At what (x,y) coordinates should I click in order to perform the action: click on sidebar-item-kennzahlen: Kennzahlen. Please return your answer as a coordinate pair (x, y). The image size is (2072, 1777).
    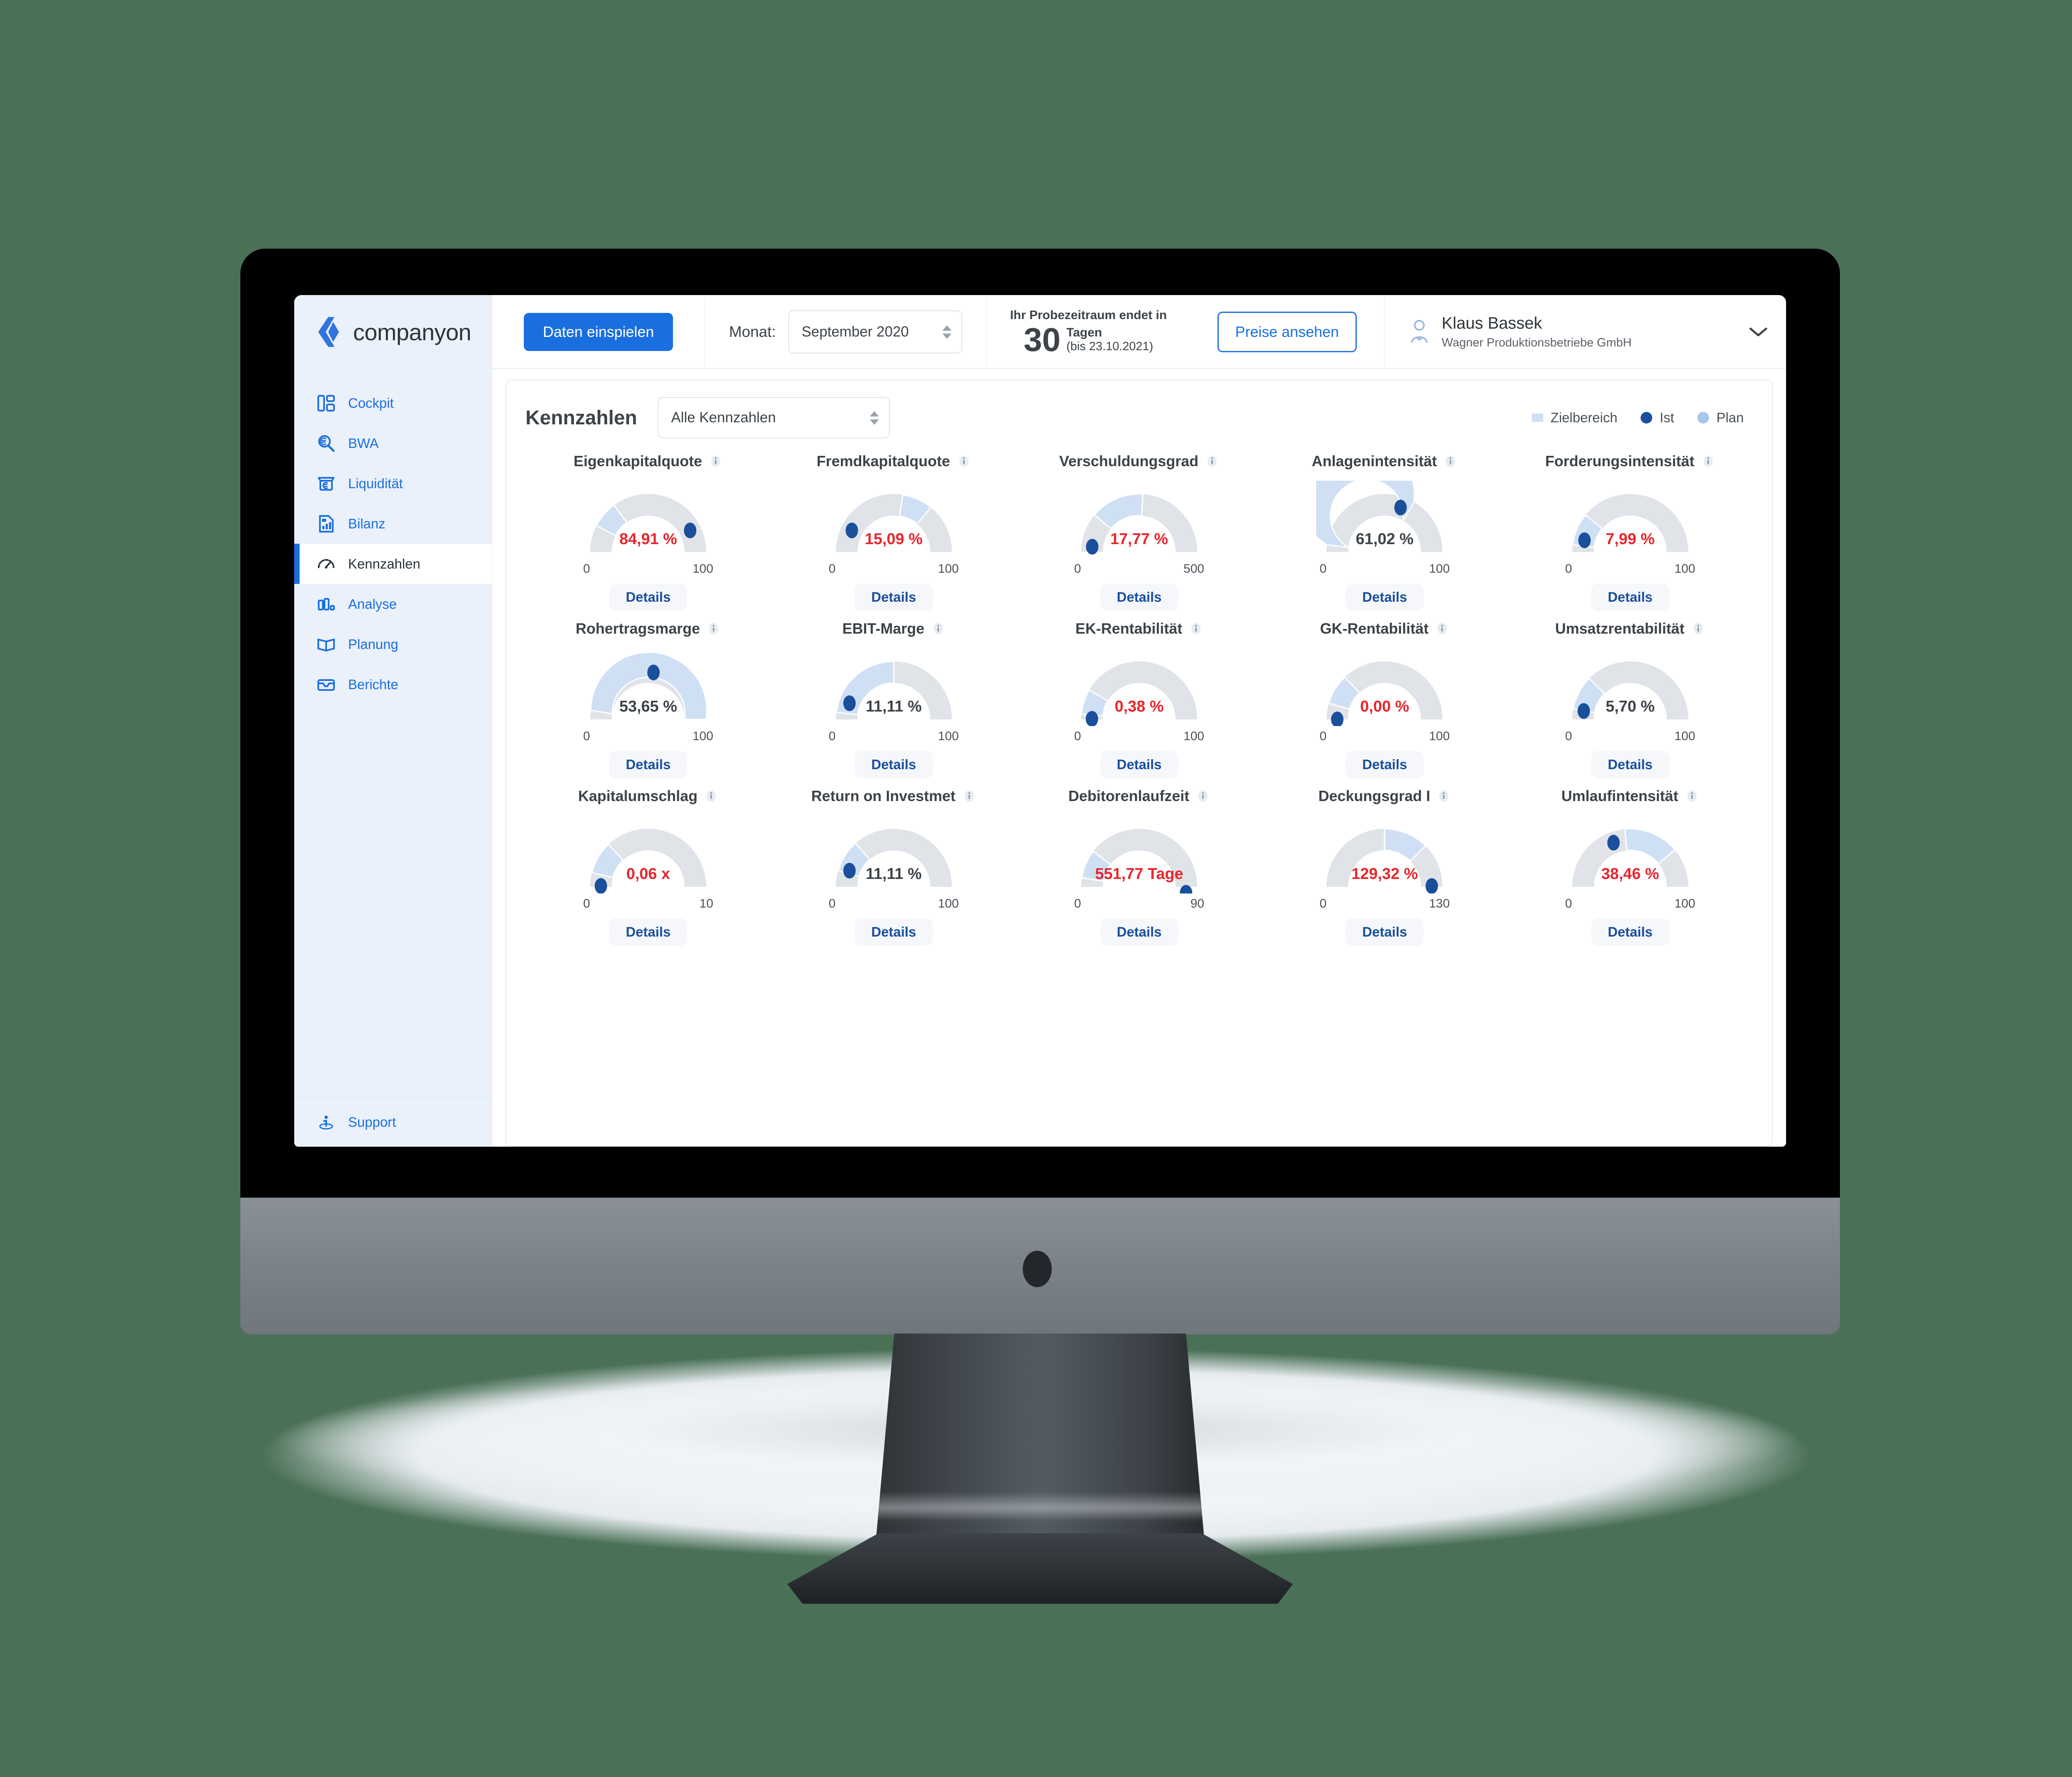
    Looking at the image, I should click on (393, 564).